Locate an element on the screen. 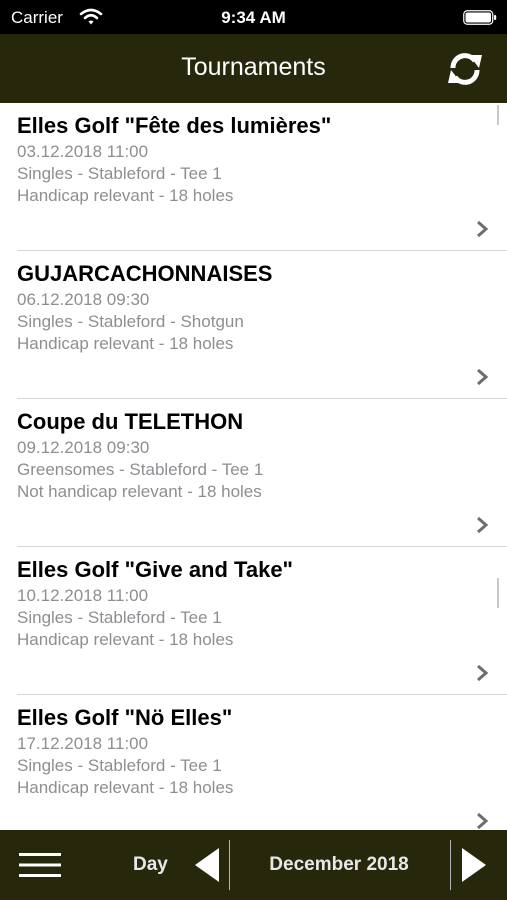 This screenshot has height=900, width=507. tournament-title: GUJARCACHONNAISES is located at coordinates (145, 273).